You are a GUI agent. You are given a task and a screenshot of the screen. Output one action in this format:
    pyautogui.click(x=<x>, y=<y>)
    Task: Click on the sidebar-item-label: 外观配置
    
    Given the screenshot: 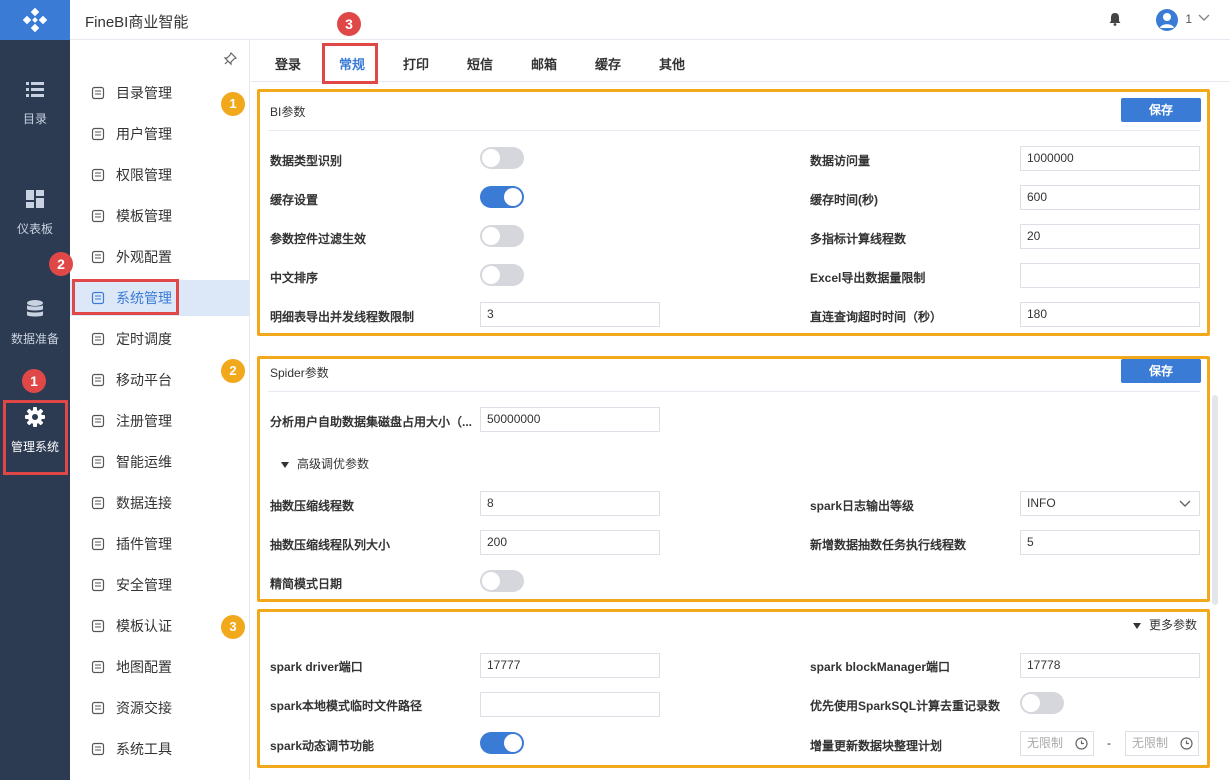 What is the action you would take?
    pyautogui.click(x=144, y=257)
    